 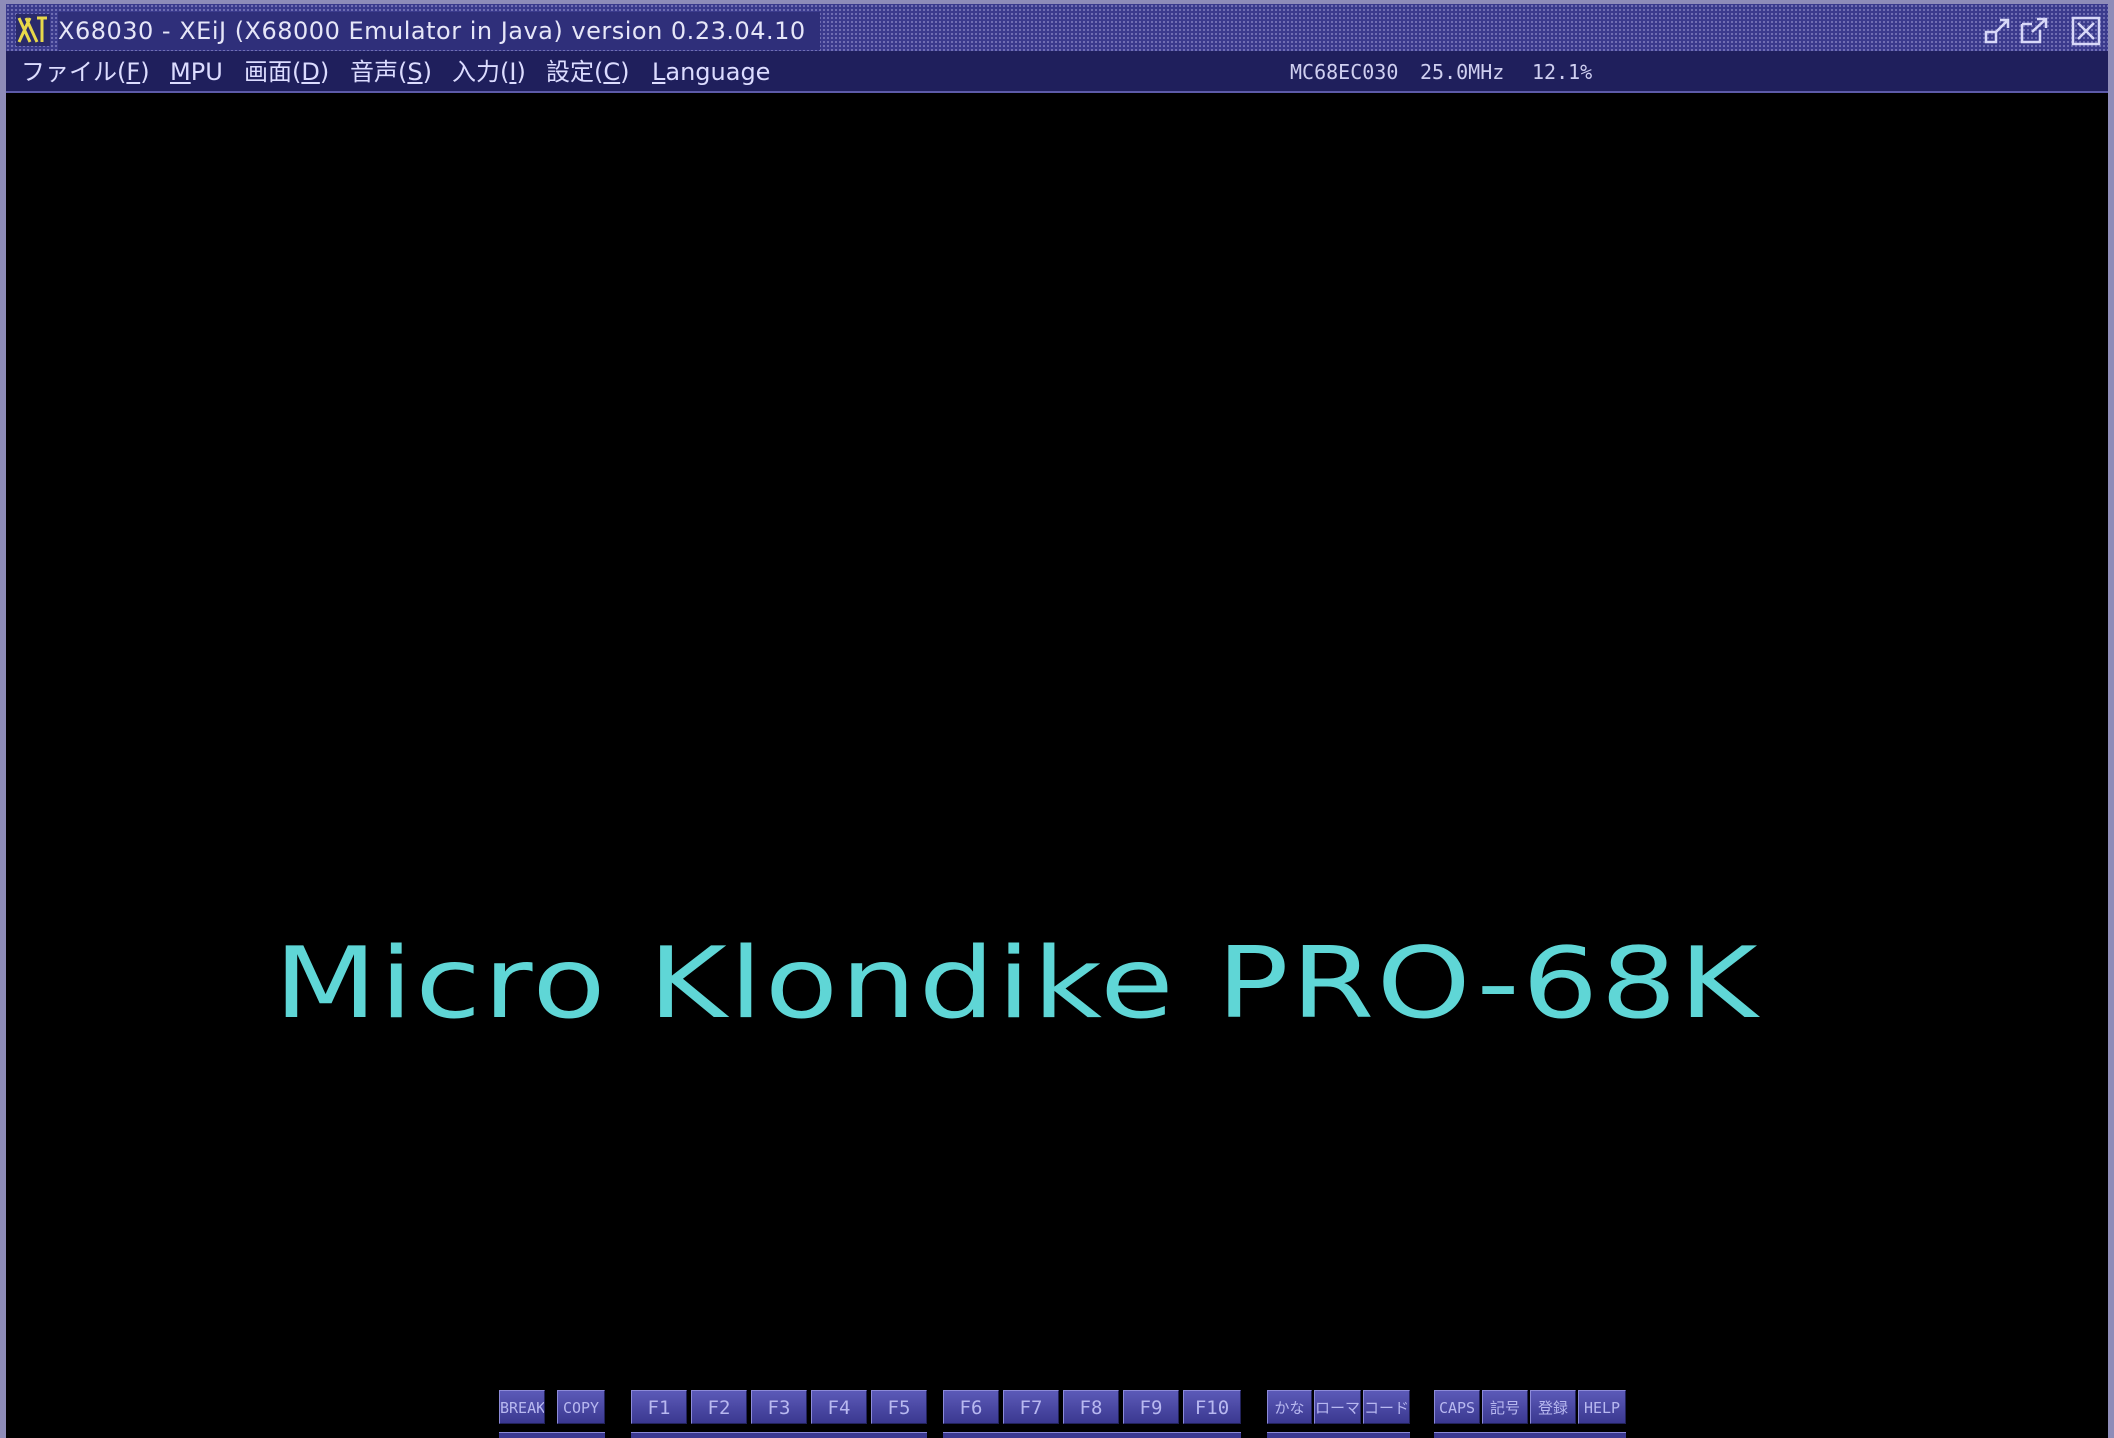 I want to click on key-copy: COPY, so click(x=581, y=1407).